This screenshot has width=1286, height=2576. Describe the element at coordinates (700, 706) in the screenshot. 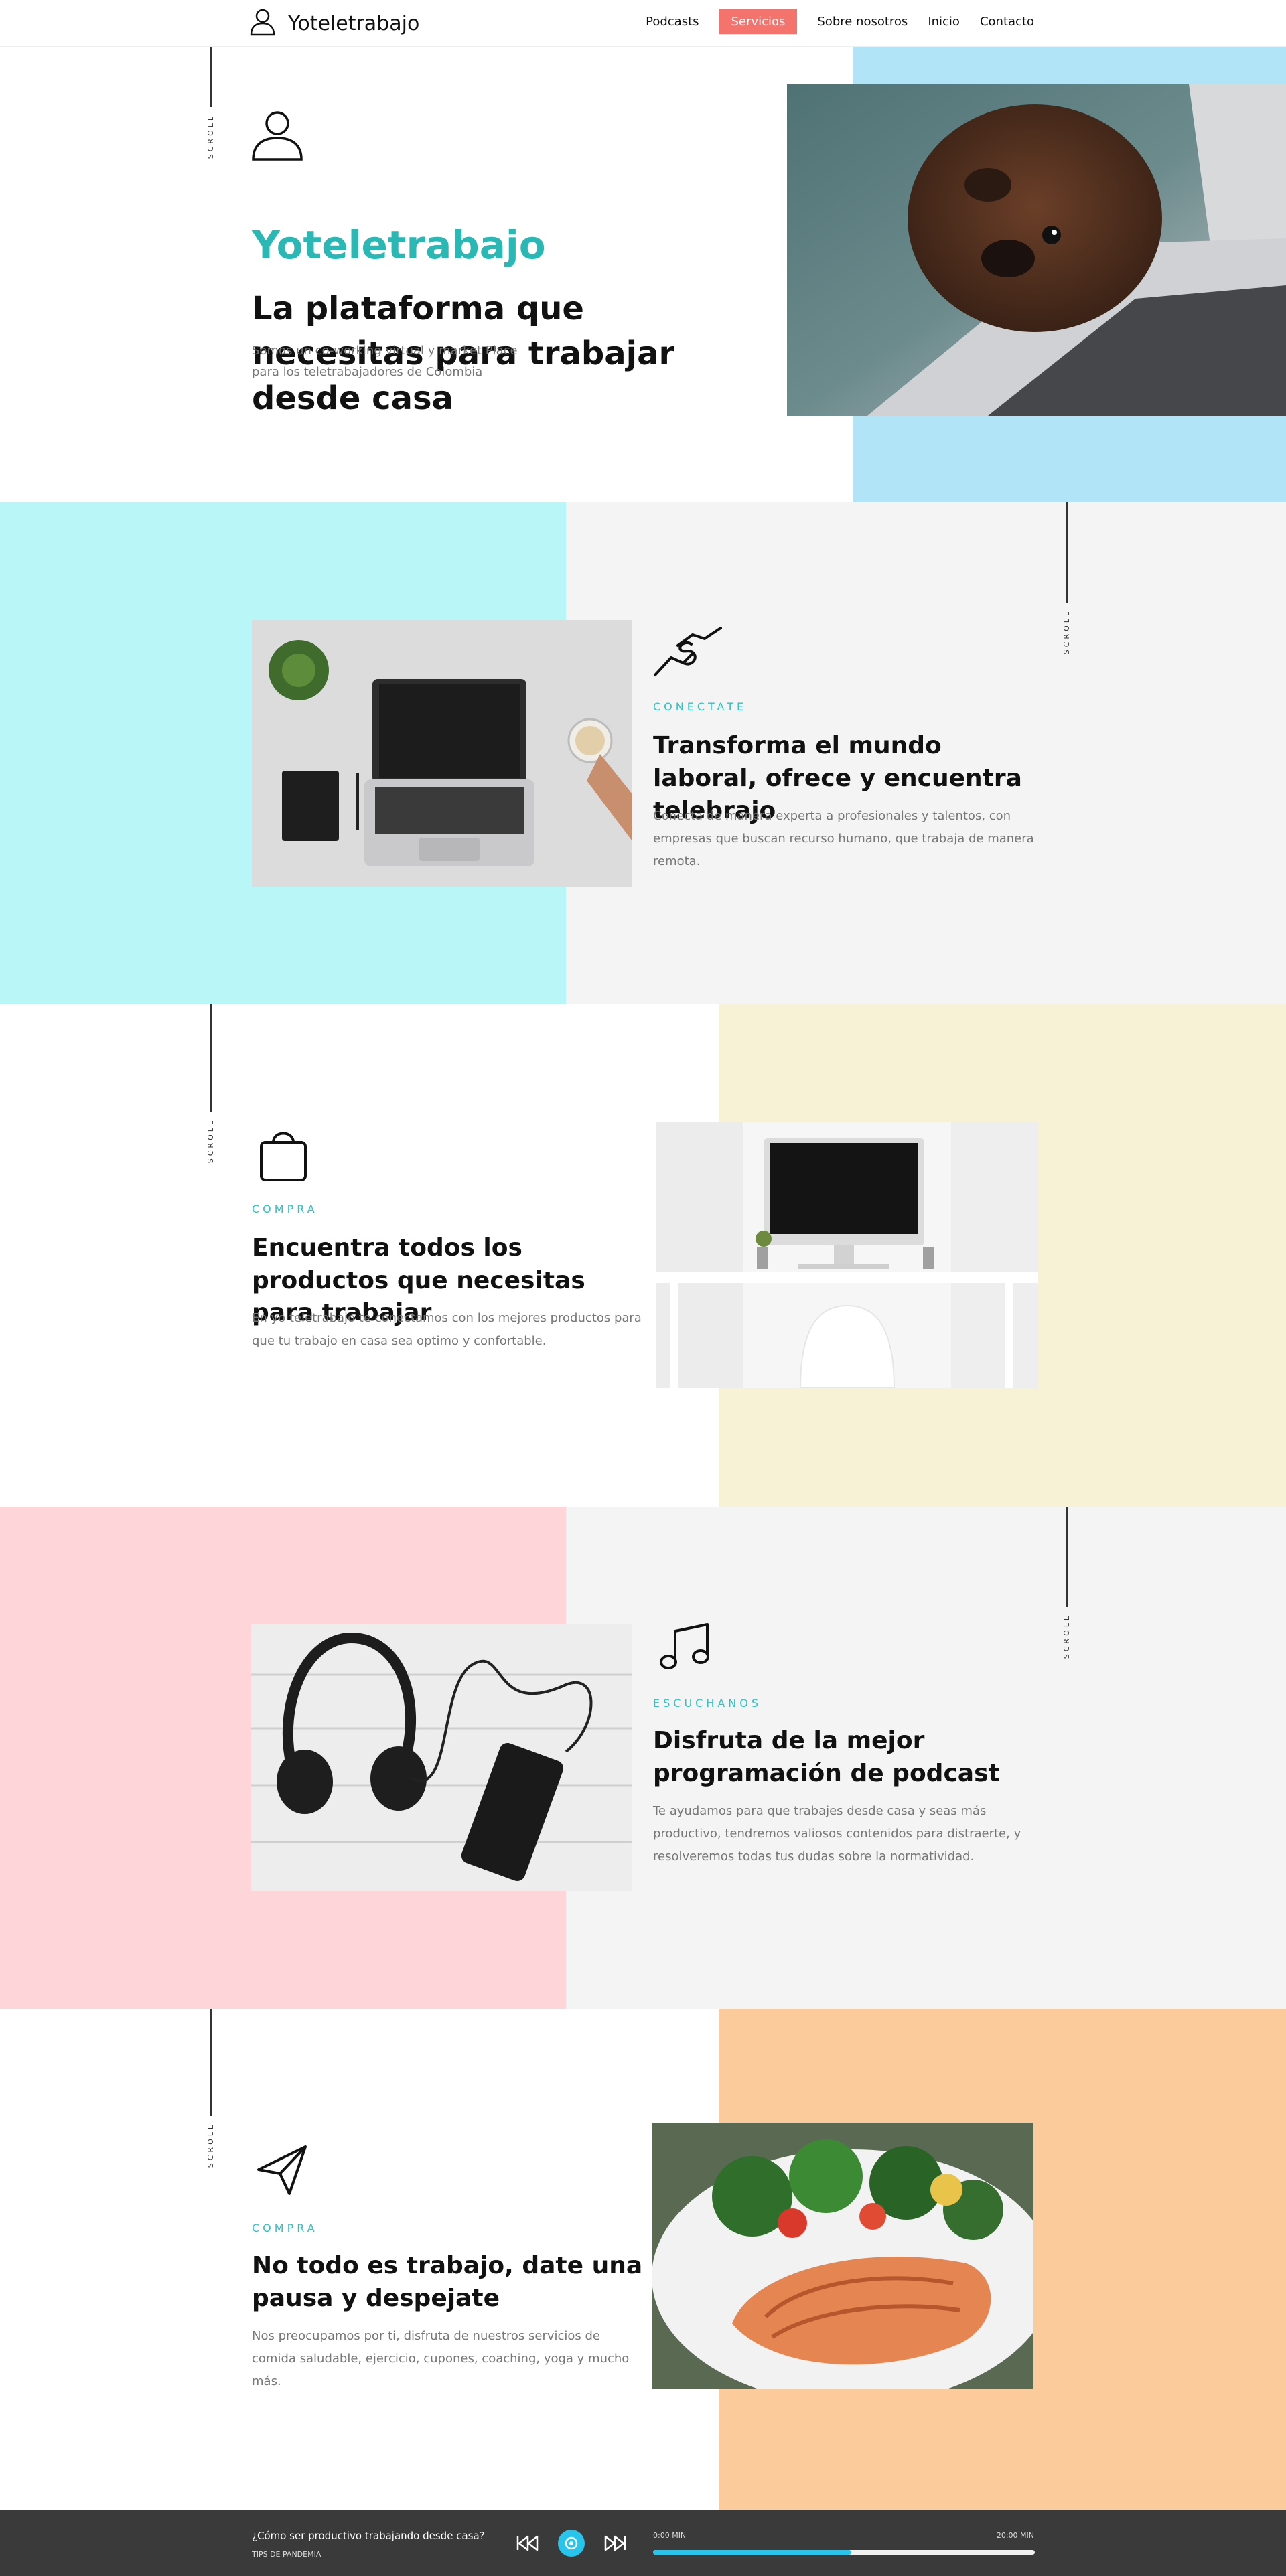

I see `section-eyebrow: CONECTATE` at that location.